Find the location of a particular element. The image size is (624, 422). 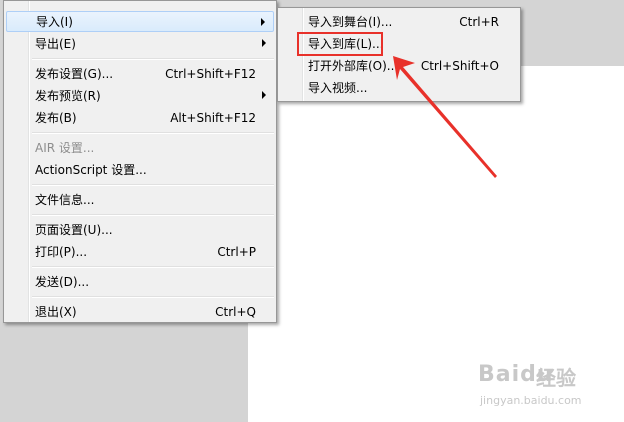

watermark-brand-cn: 经验 is located at coordinates (556, 378).